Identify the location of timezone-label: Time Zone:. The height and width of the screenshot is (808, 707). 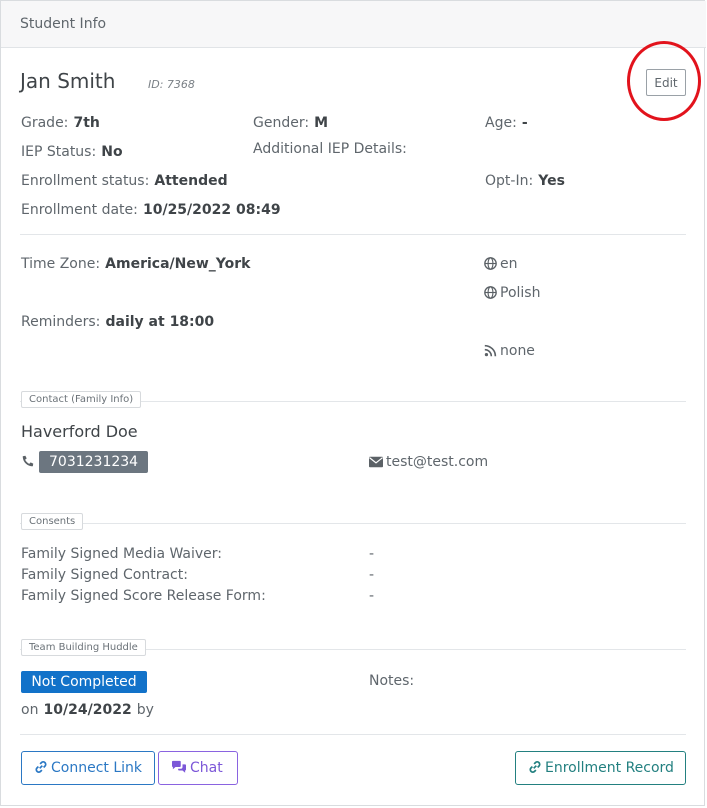
(61, 264).